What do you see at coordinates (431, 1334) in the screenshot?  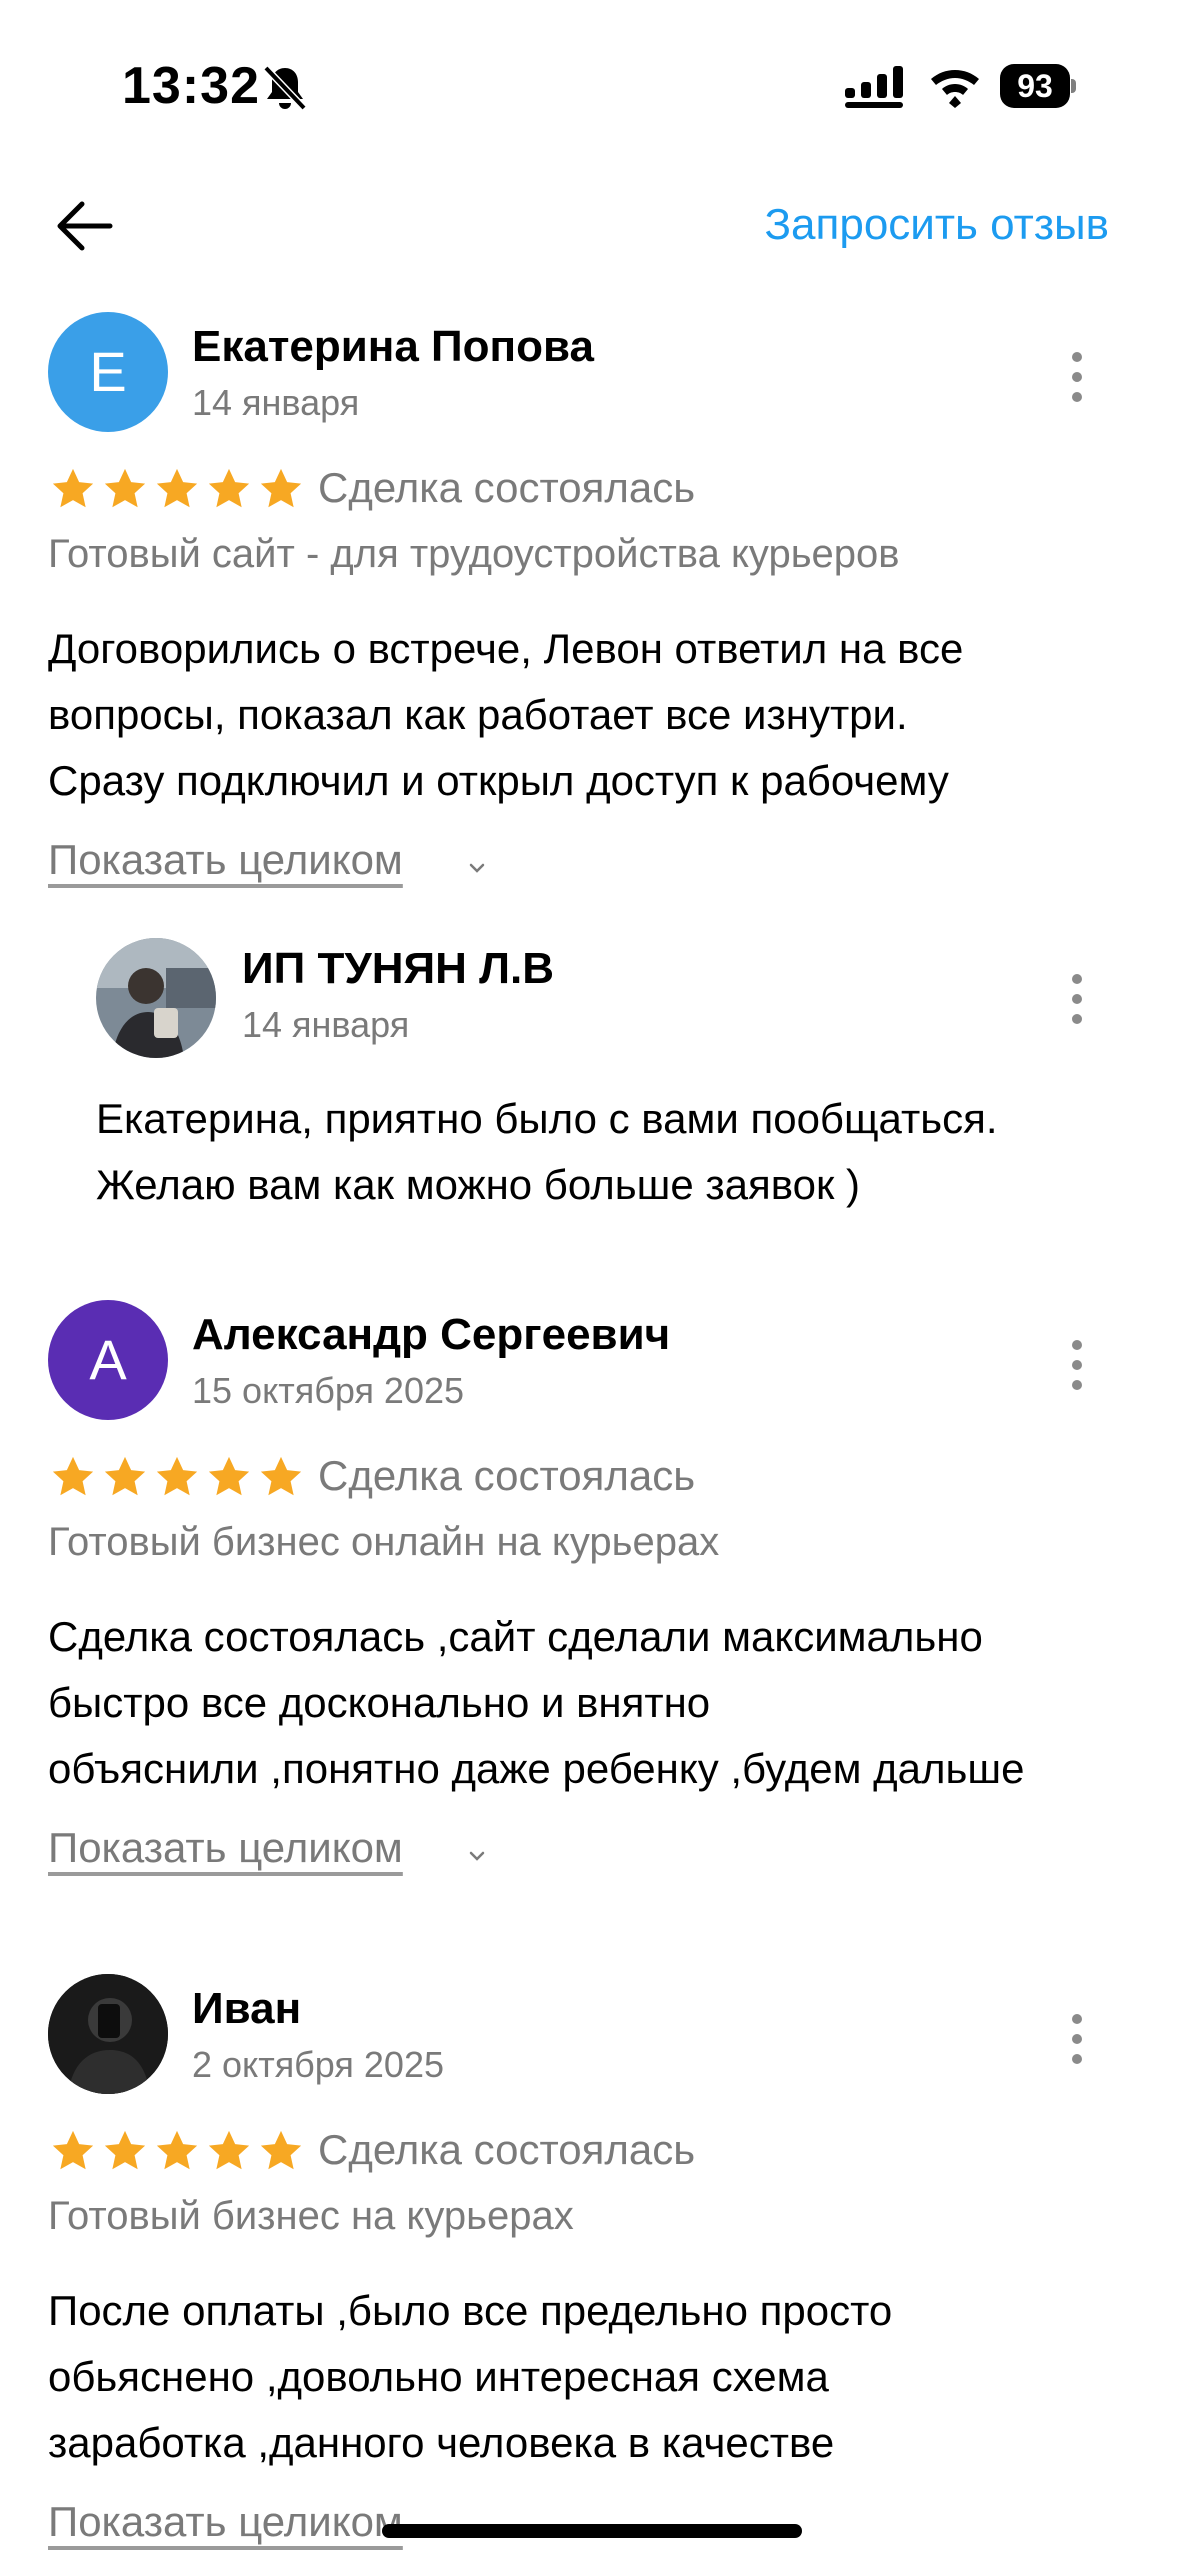 I see `review-author: Александр Сергеевич` at bounding box center [431, 1334].